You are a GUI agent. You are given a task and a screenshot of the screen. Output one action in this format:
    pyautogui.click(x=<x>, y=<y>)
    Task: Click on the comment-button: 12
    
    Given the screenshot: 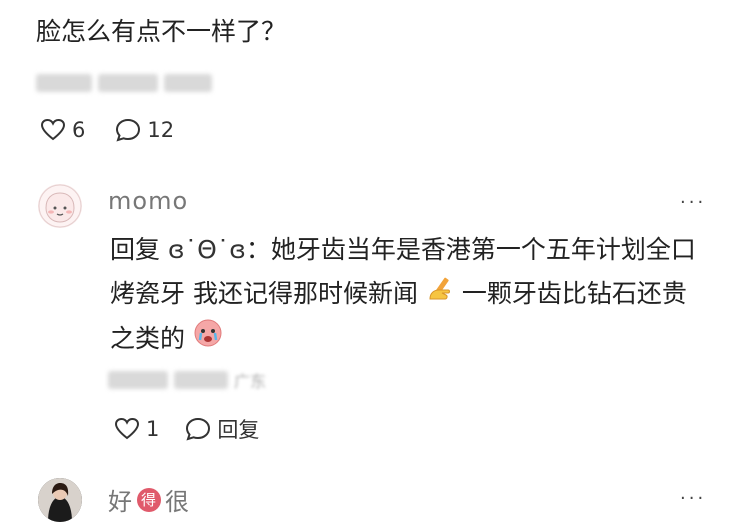 What is the action you would take?
    pyautogui.click(x=144, y=130)
    